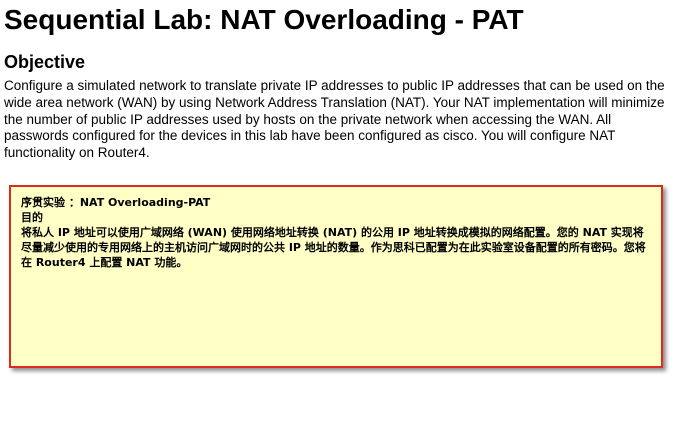 Image resolution: width=686 pixels, height=447 pixels. What do you see at coordinates (264, 19) in the screenshot?
I see `page-title: Sequential Lab: NAT Overloading - PAT` at bounding box center [264, 19].